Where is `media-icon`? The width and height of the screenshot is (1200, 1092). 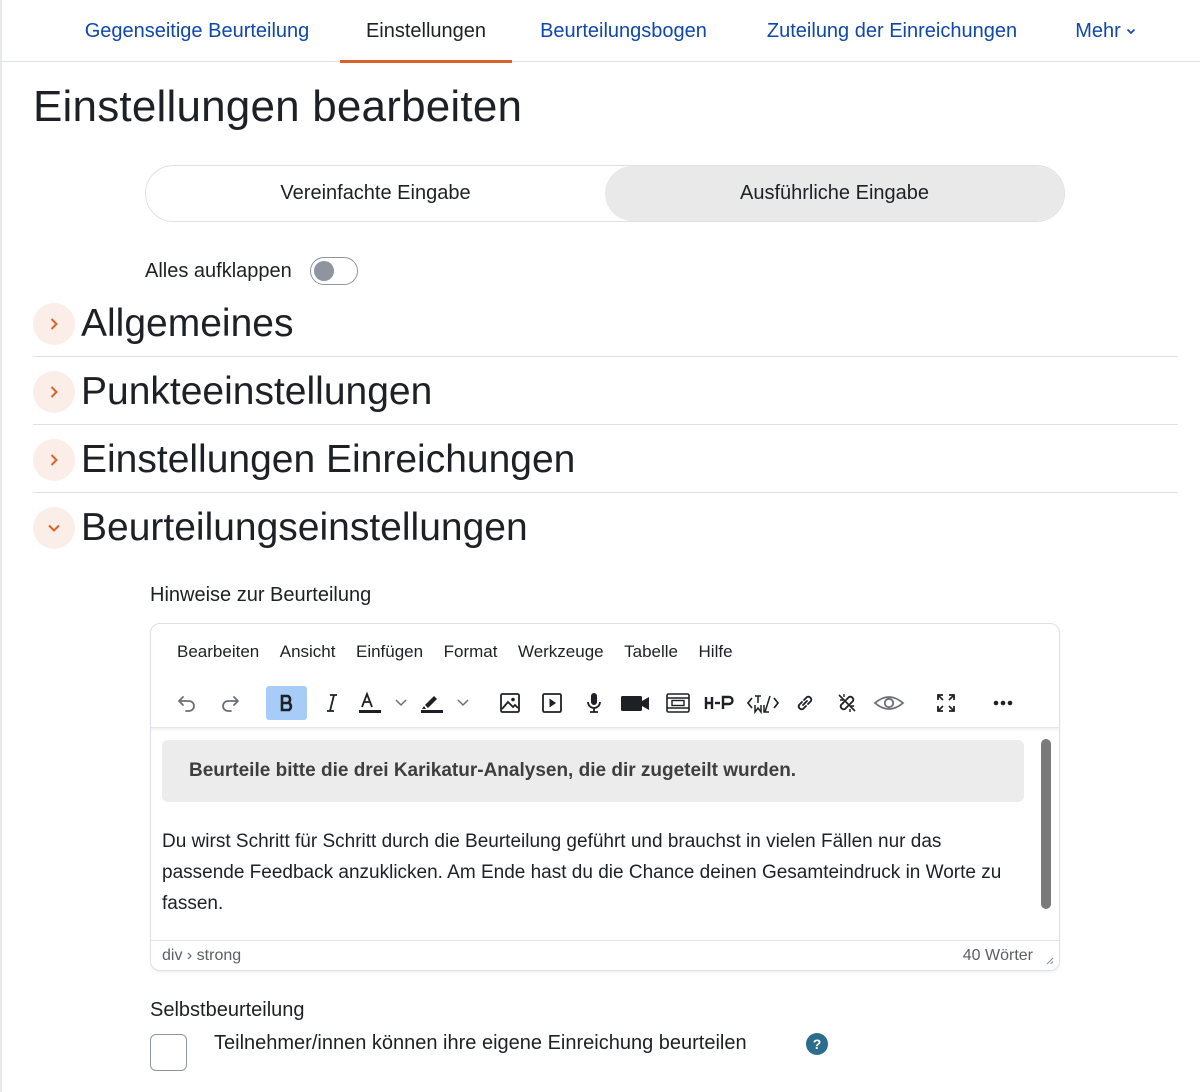
media-icon is located at coordinates (552, 703).